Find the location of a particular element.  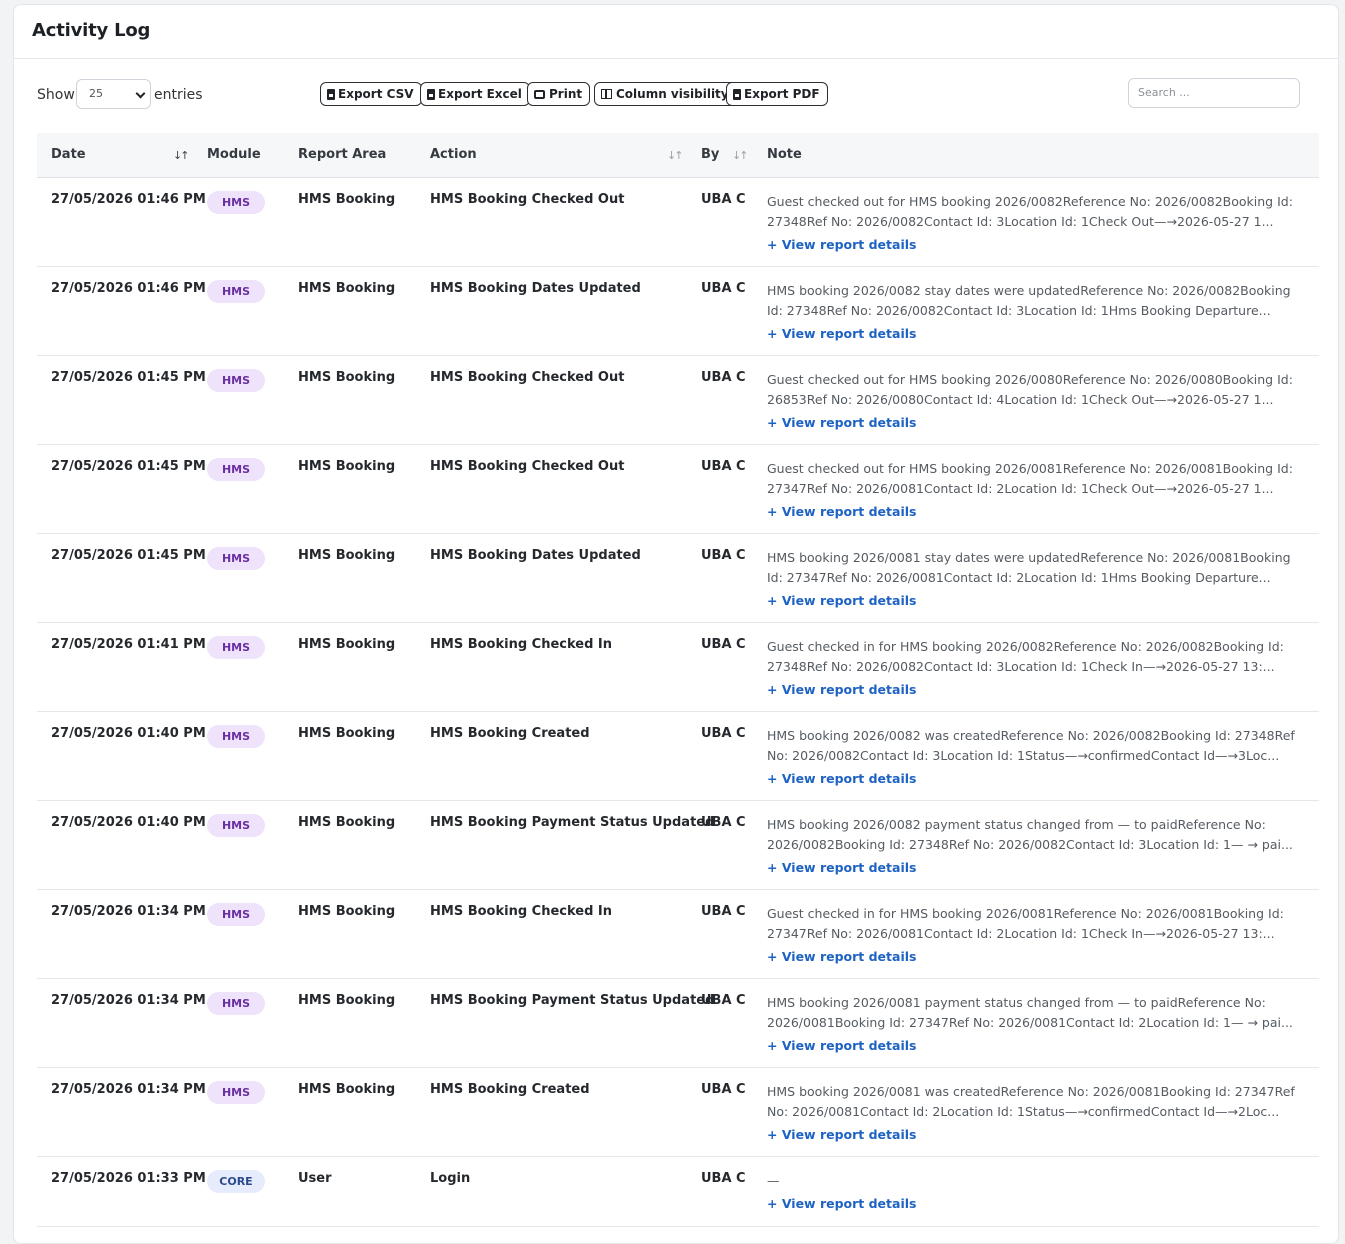

page-length-value: 25 is located at coordinates (96, 93).